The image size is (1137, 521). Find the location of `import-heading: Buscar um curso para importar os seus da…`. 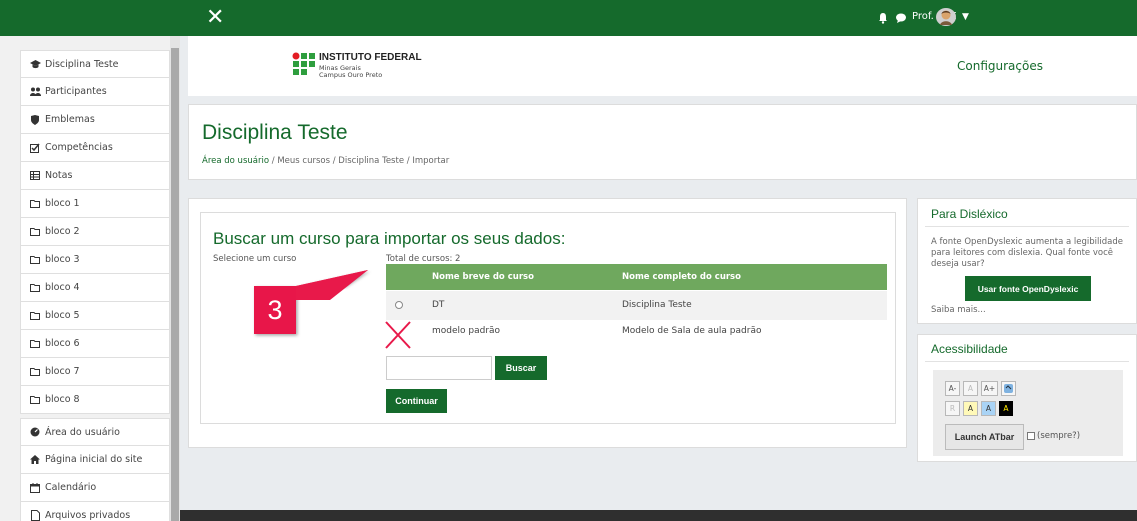

import-heading: Buscar um curso para importar os seus da… is located at coordinates (389, 238).